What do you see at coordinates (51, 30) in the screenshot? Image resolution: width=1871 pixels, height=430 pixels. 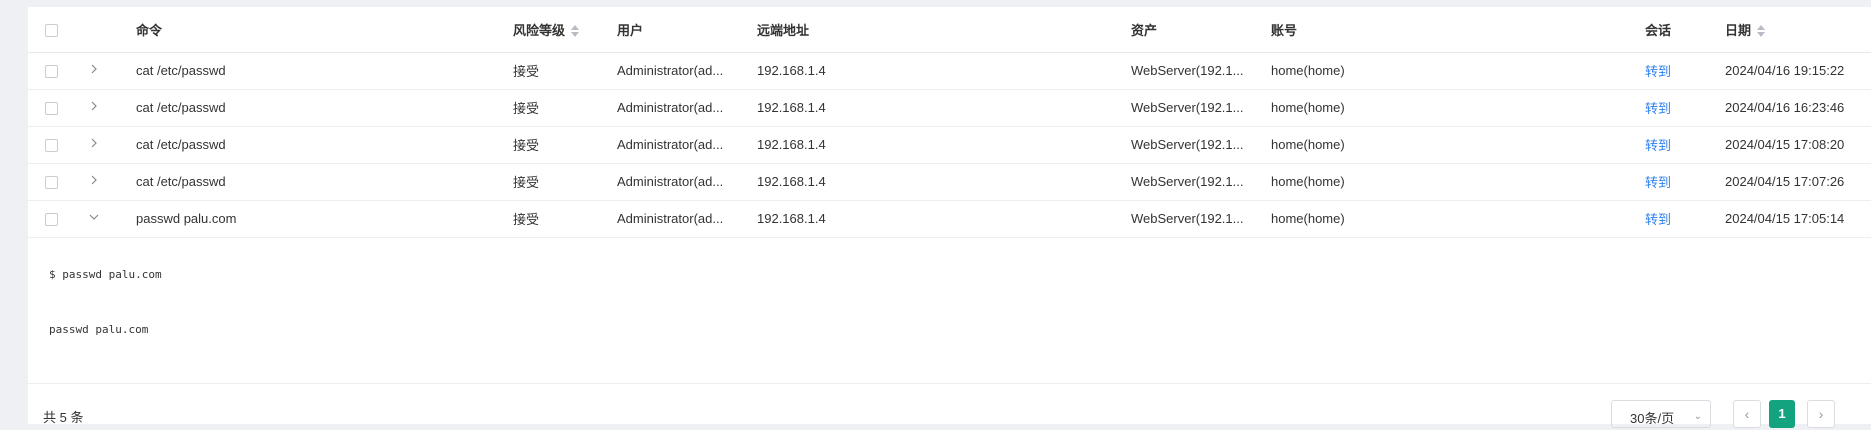 I see `select-all-checkbox` at bounding box center [51, 30].